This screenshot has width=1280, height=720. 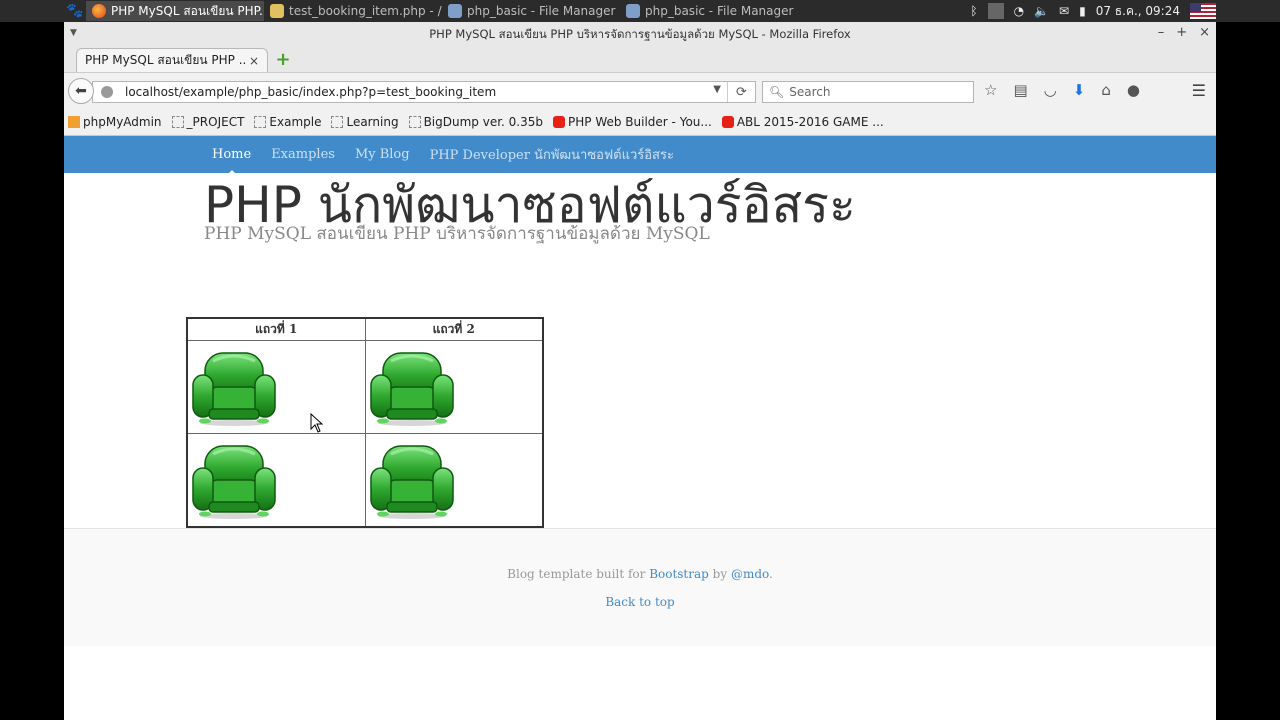 I want to click on bookmark-project: _PROJECT, so click(x=208, y=121).